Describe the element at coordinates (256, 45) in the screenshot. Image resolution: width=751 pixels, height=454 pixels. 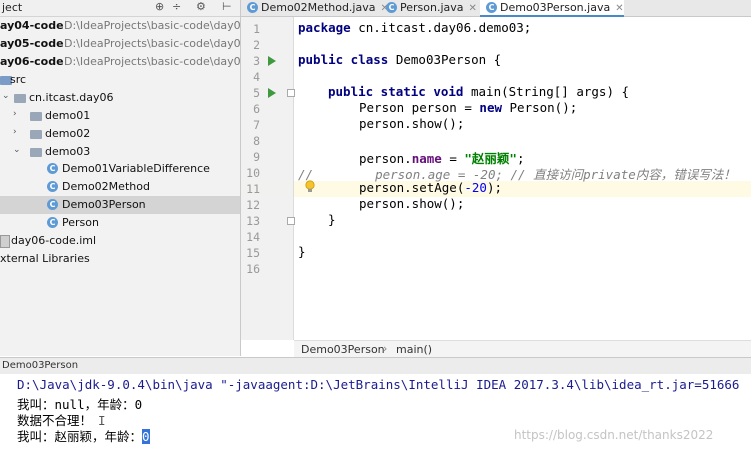
I see `line-number: 2` at that location.